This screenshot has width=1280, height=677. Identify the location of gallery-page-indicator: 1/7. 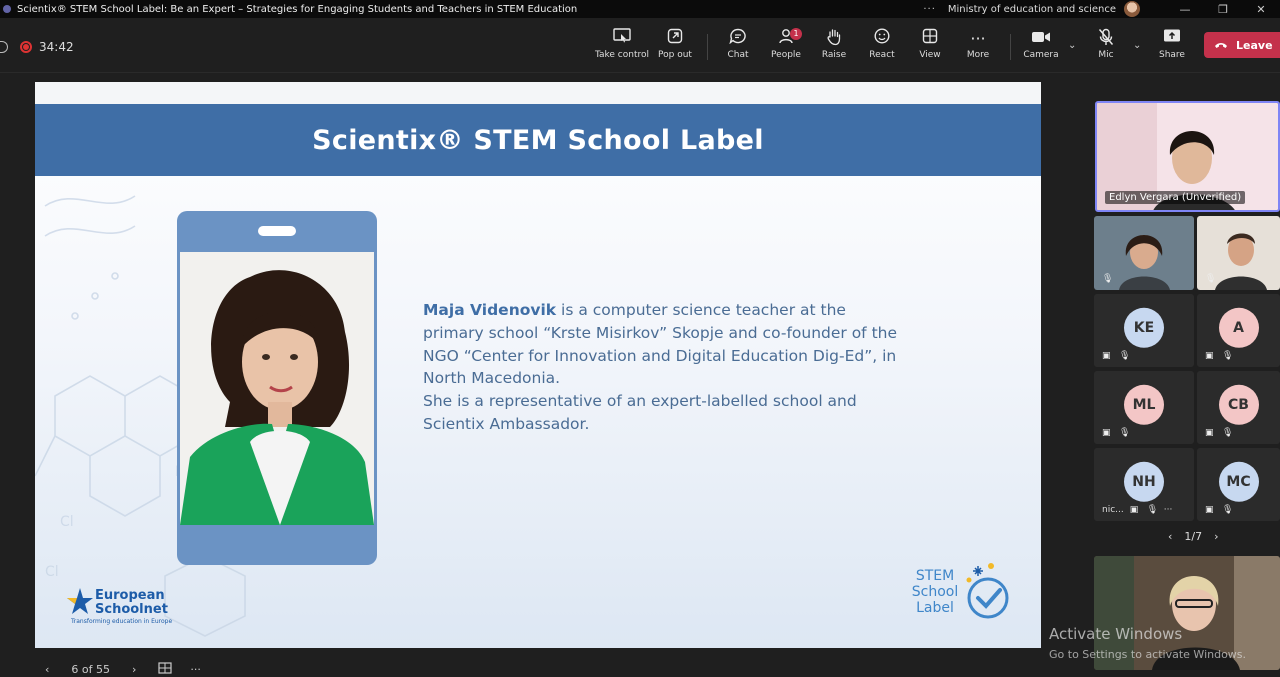
(1193, 536).